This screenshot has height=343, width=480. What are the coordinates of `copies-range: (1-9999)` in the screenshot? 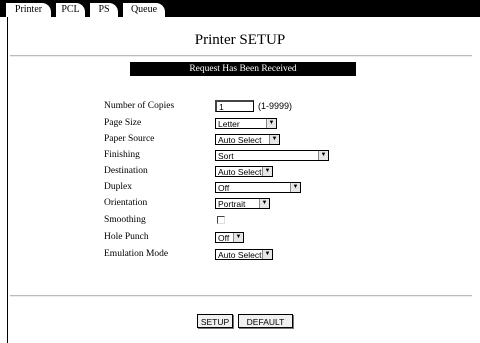 It's located at (275, 106).